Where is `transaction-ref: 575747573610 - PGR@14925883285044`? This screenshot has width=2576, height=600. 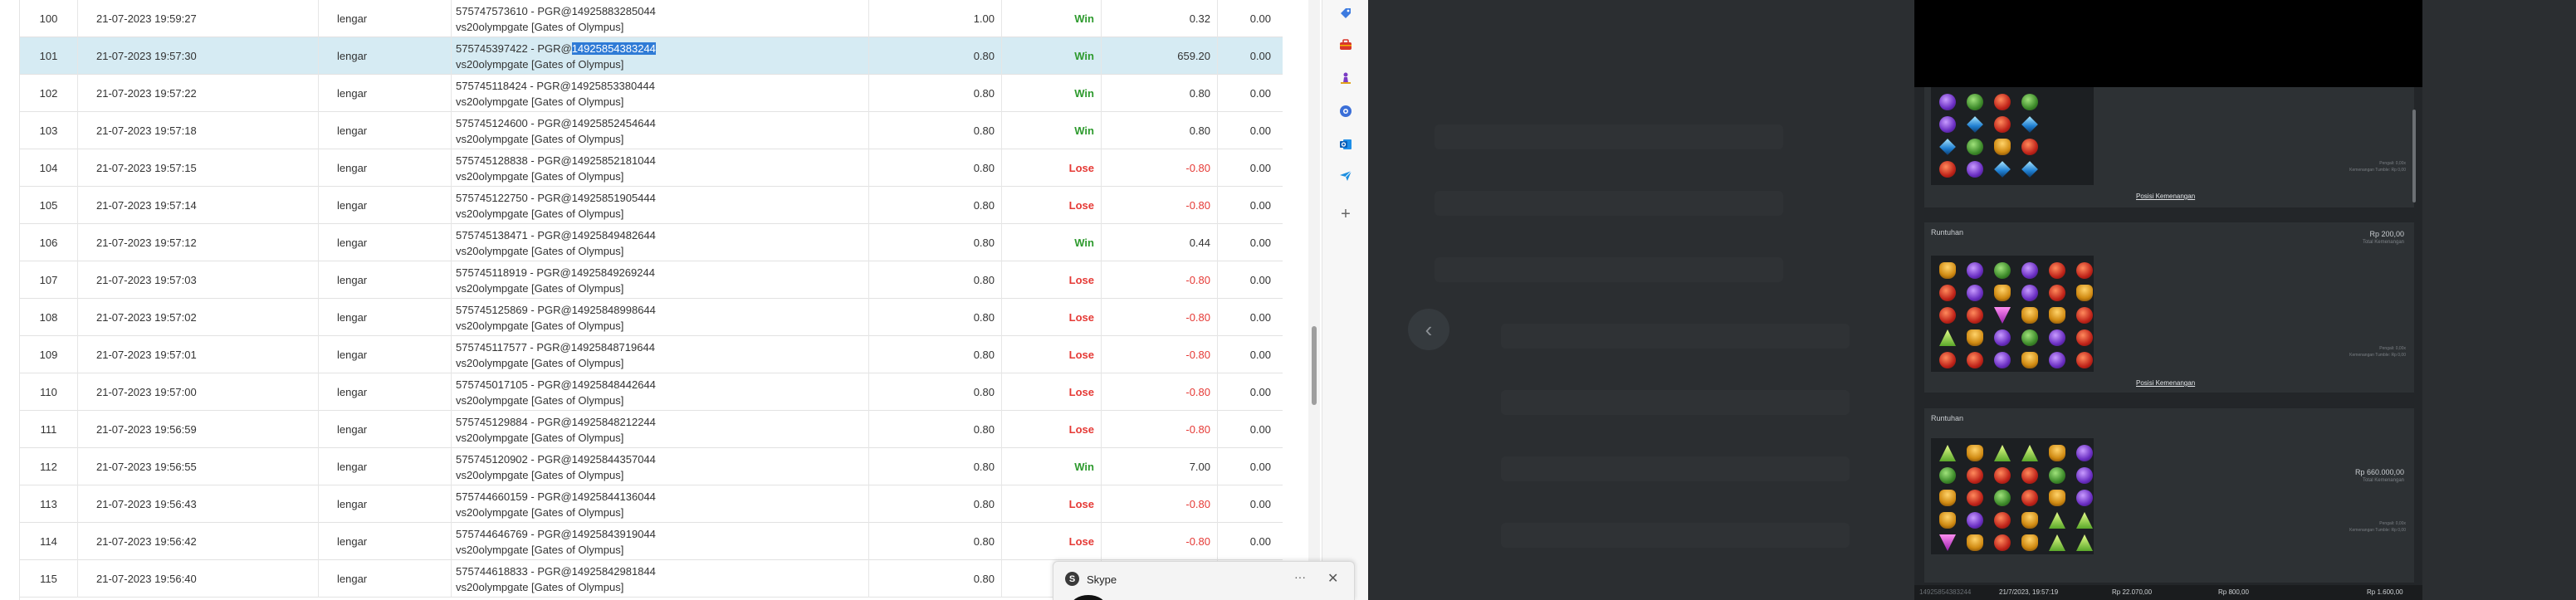 transaction-ref: 575747573610 - PGR@14925883285044 is located at coordinates (556, 11).